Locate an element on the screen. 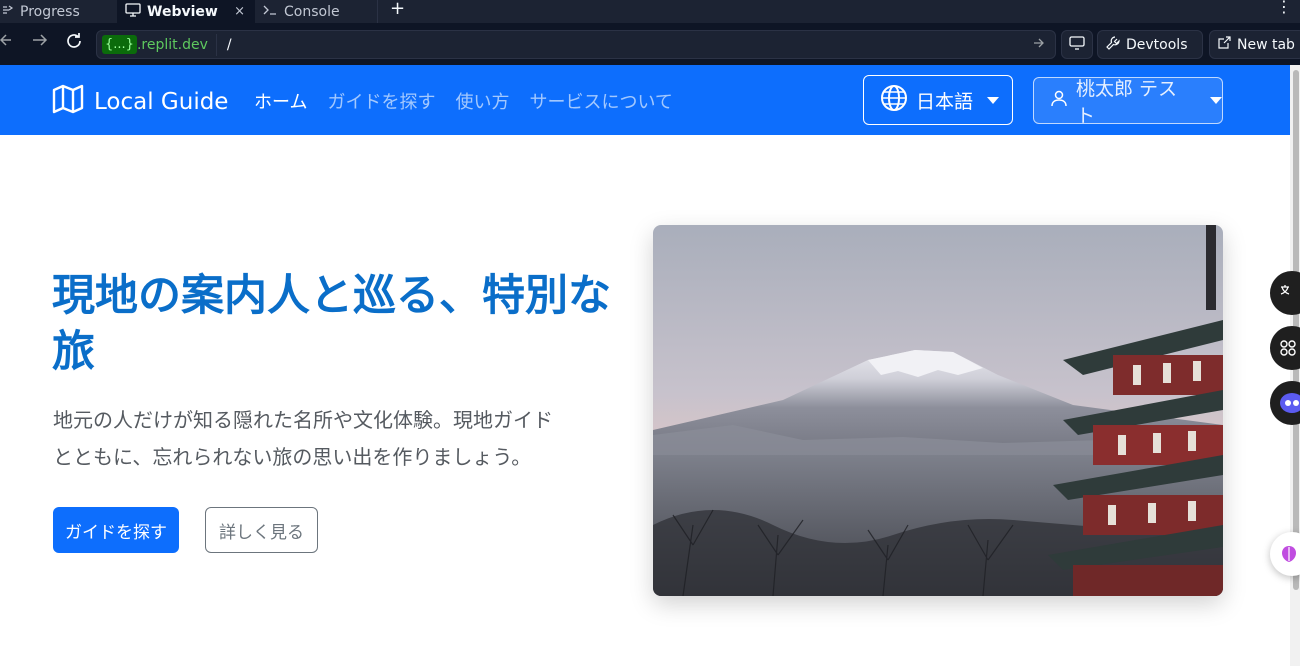 This screenshot has width=1300, height=666. nav-link-home: ホーム is located at coordinates (280, 101).